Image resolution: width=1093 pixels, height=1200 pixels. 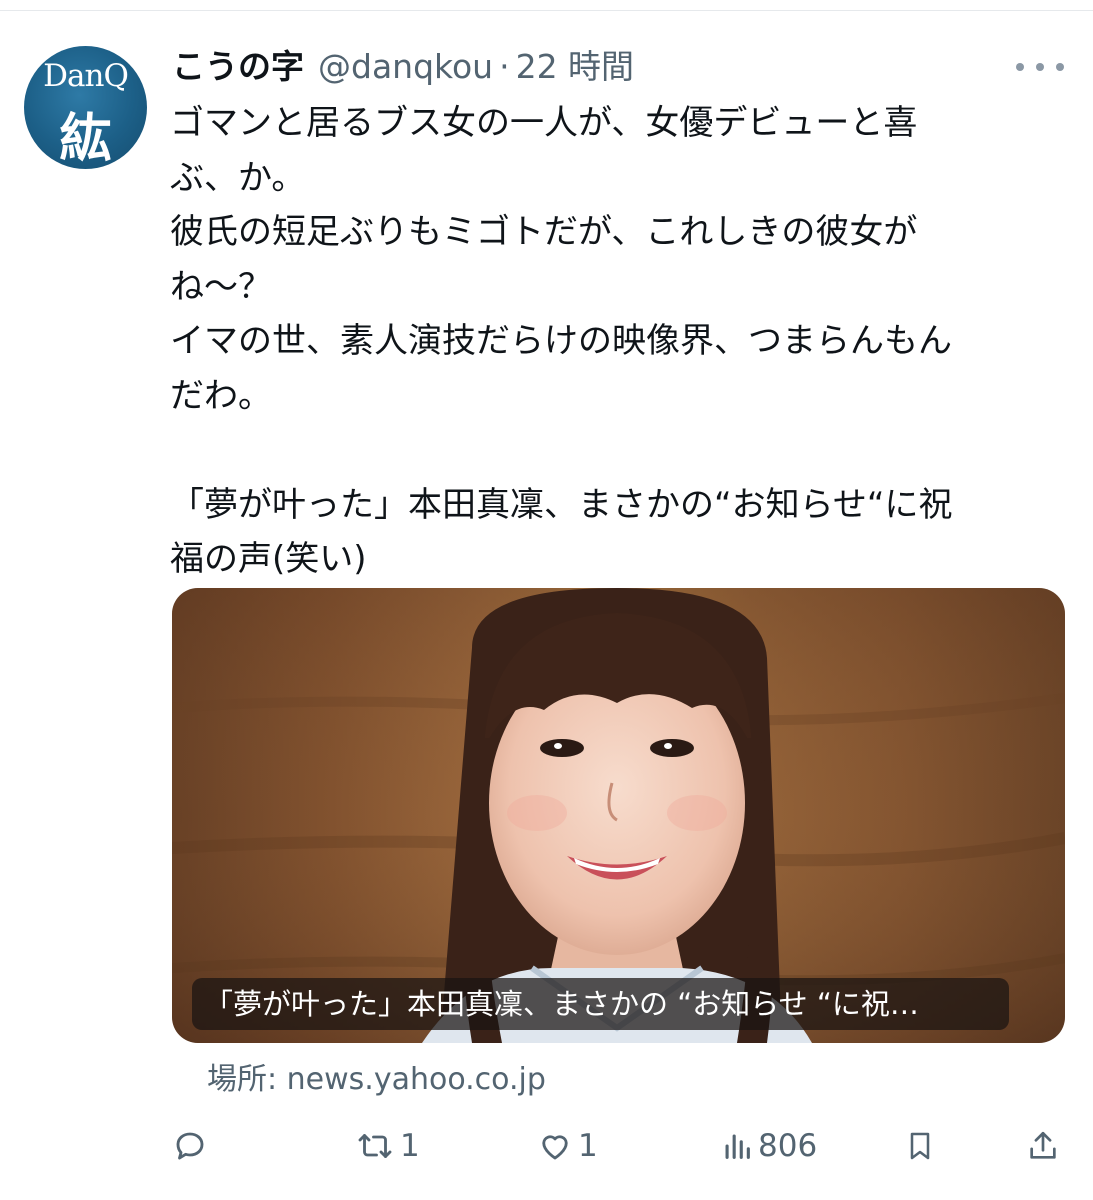 I want to click on tweet-header: こうの字 @danqkou · 22 時間, so click(x=403, y=67).